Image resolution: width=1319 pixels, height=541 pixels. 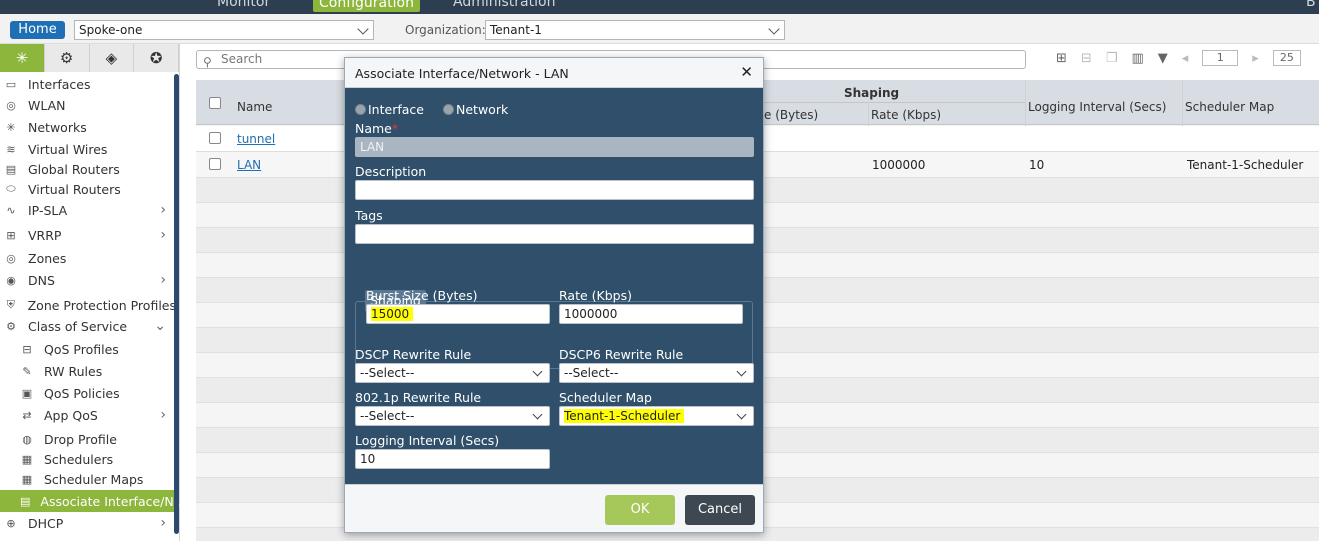 What do you see at coordinates (37, 30) in the screenshot?
I see `home-button: Home` at bounding box center [37, 30].